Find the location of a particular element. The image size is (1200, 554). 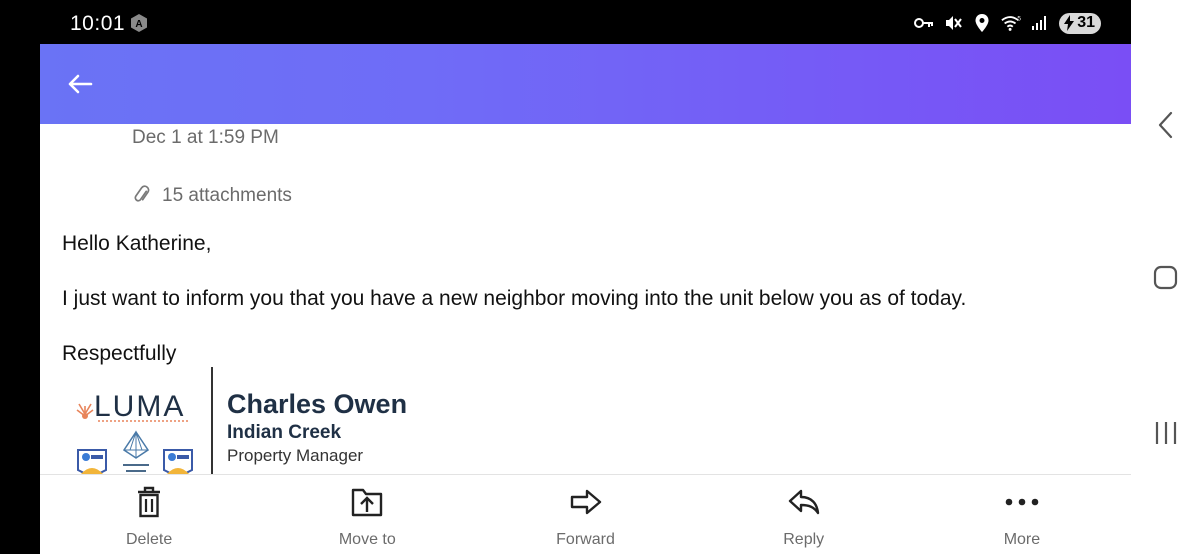

attachments-count: 15 attachments is located at coordinates (227, 195).